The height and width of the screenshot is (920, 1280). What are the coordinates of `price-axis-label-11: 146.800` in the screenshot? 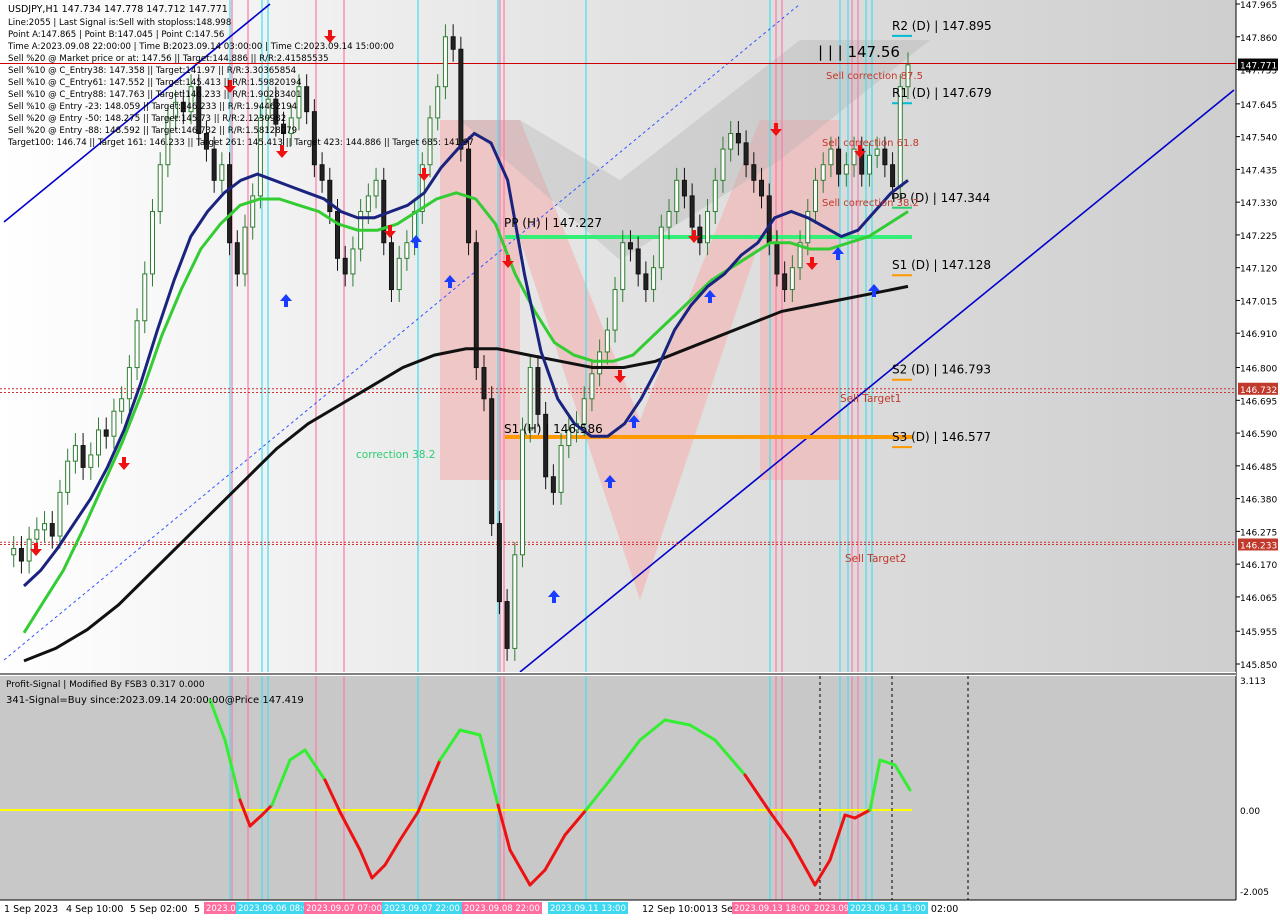 It's located at (1258, 370).